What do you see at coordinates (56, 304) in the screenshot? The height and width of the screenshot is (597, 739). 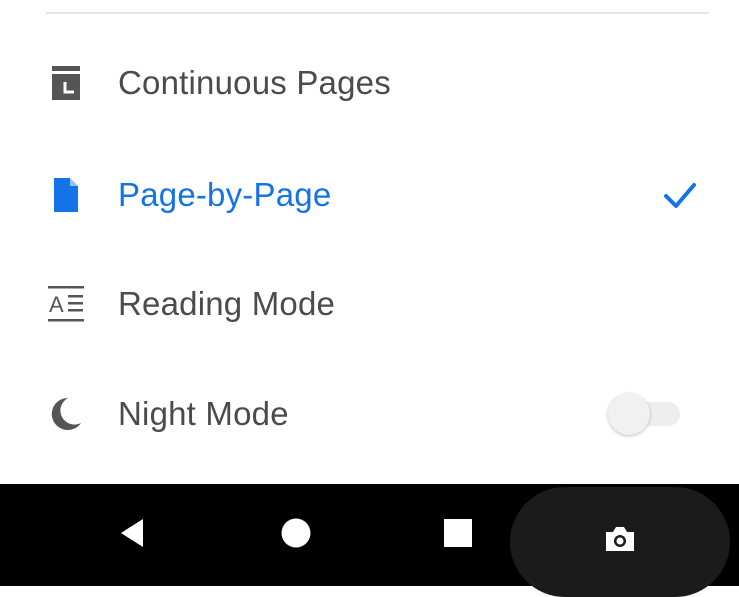 I see `svg-text: A` at bounding box center [56, 304].